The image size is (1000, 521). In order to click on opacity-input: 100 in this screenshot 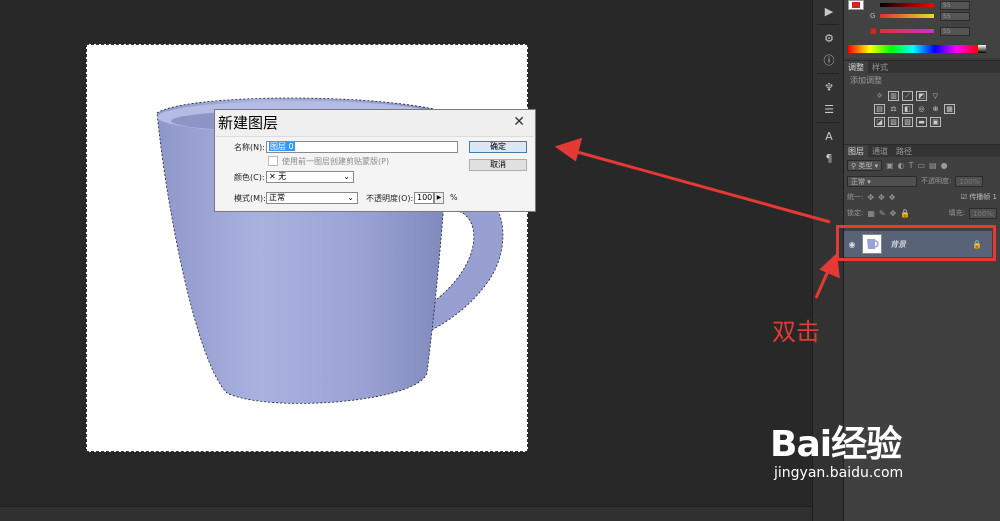, I will do `click(424, 198)`.